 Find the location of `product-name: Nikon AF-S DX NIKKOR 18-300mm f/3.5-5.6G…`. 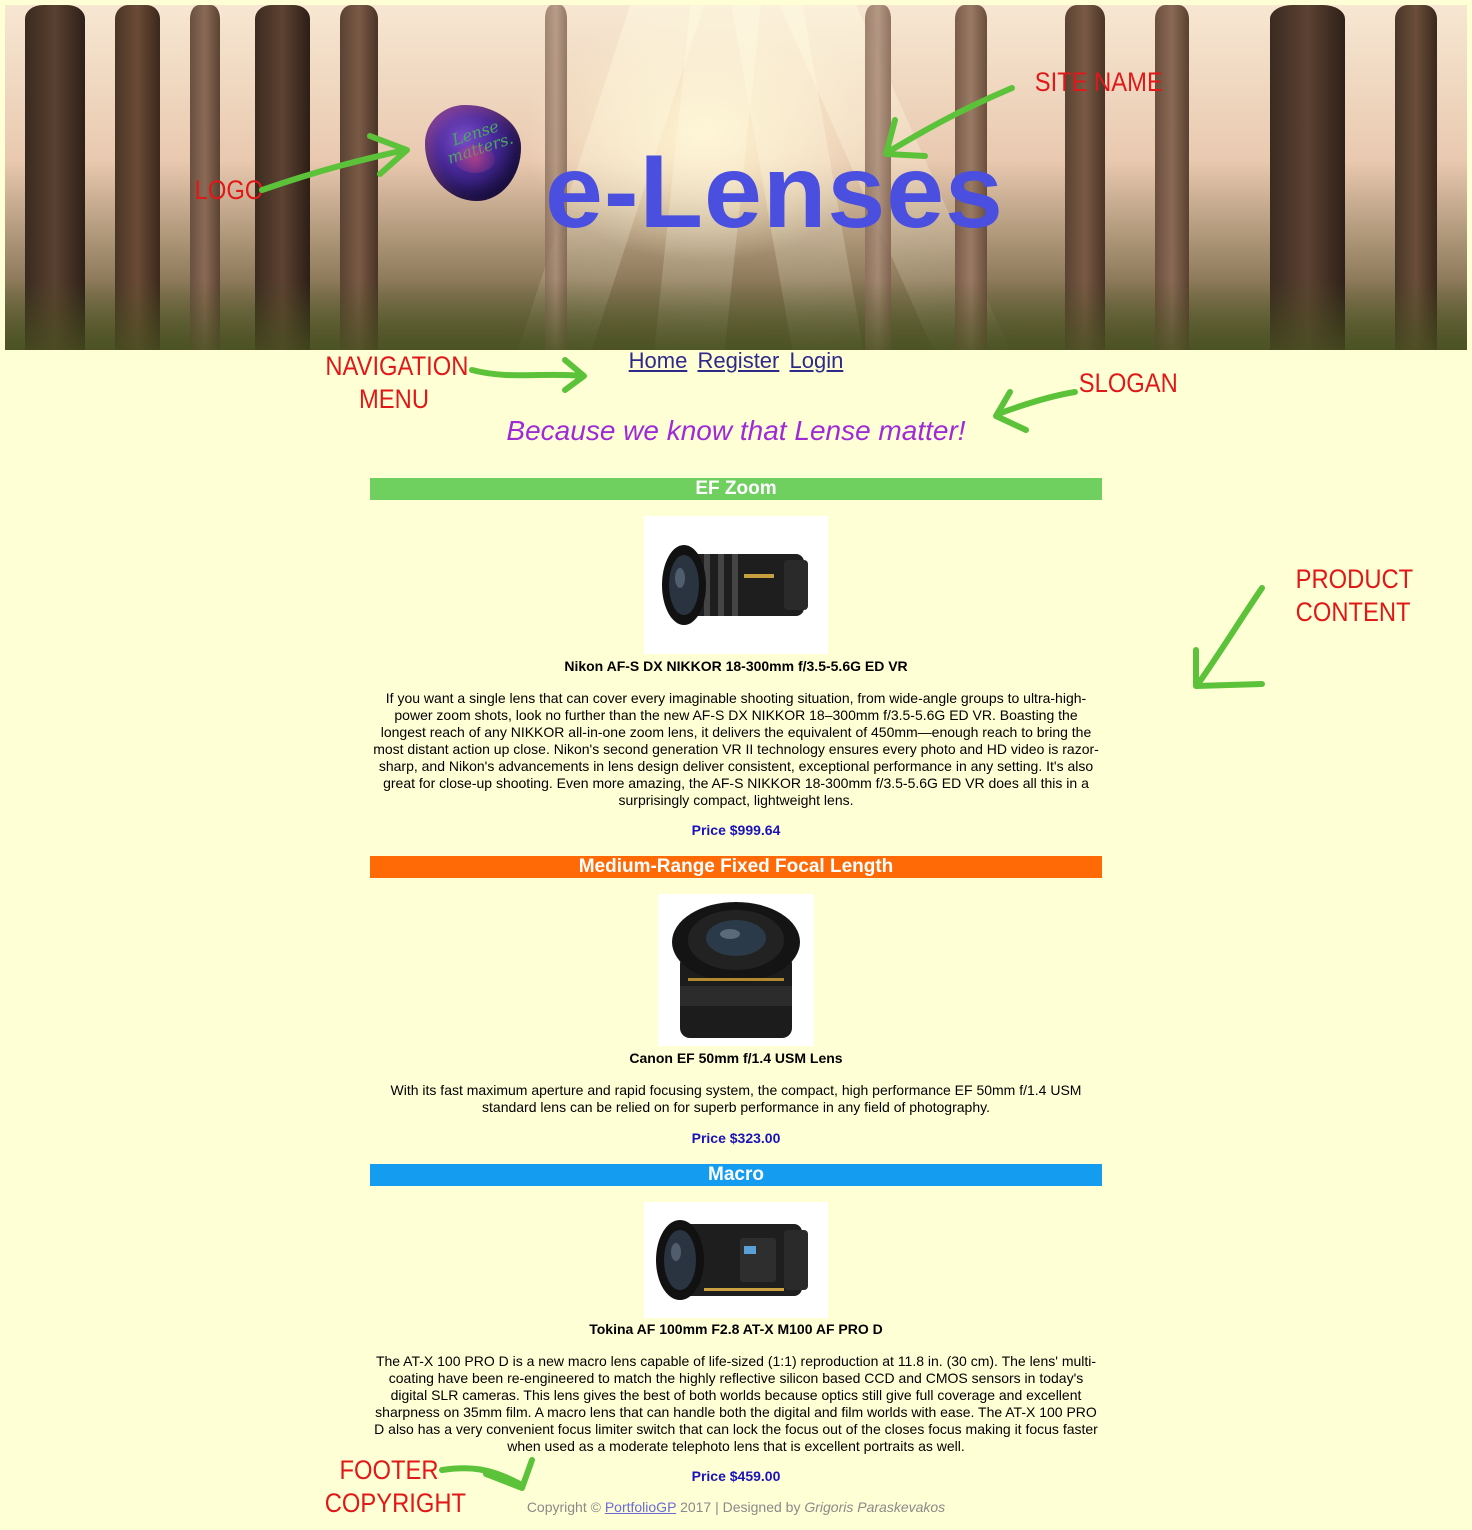

product-name: Nikon AF-S DX NIKKOR 18-300mm f/3.5-5.6G… is located at coordinates (736, 666).